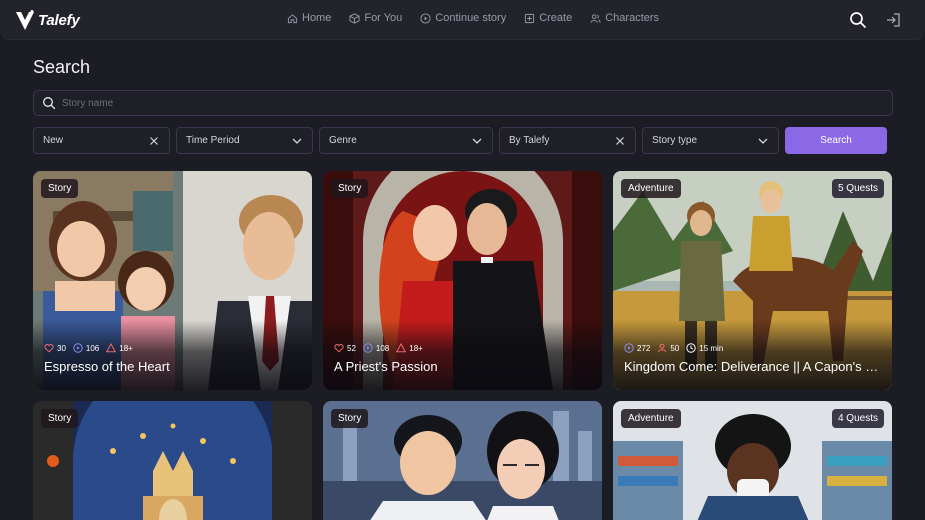 This screenshot has height=520, width=925. Describe the element at coordinates (107, 366) in the screenshot. I see `card-title: Espresso of the Heart` at that location.